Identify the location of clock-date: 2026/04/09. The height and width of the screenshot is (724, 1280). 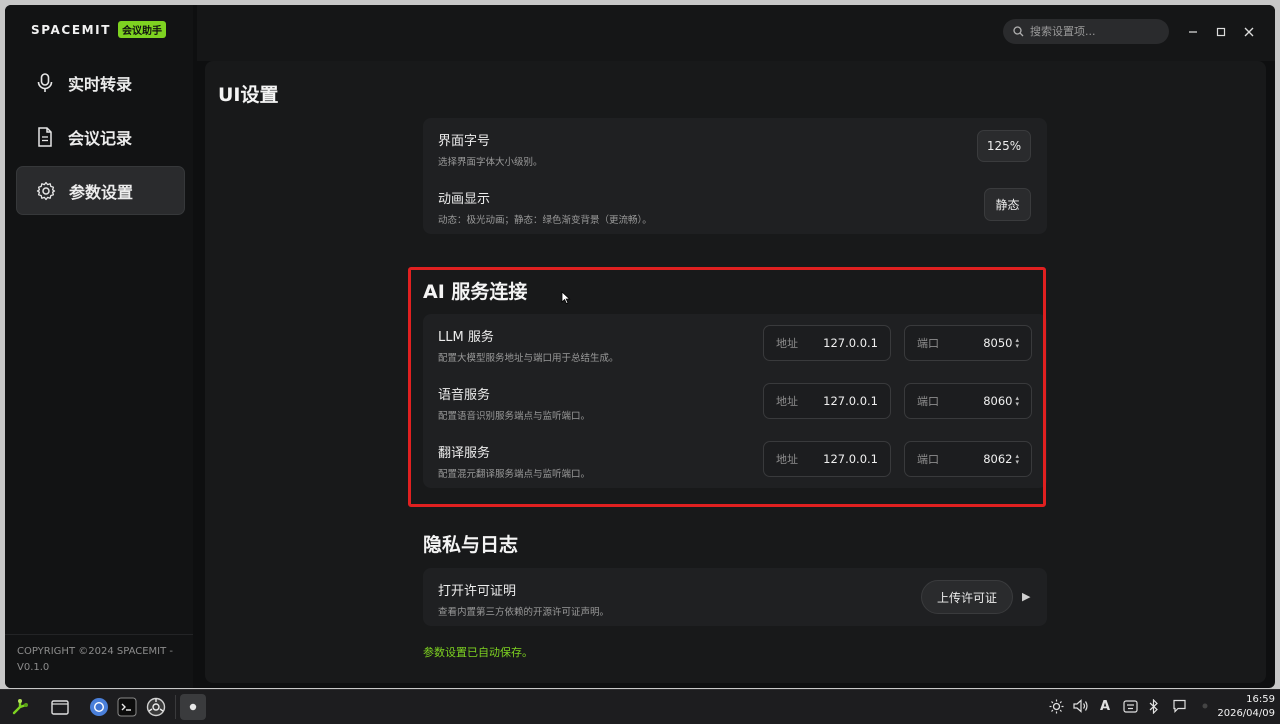
(1246, 713).